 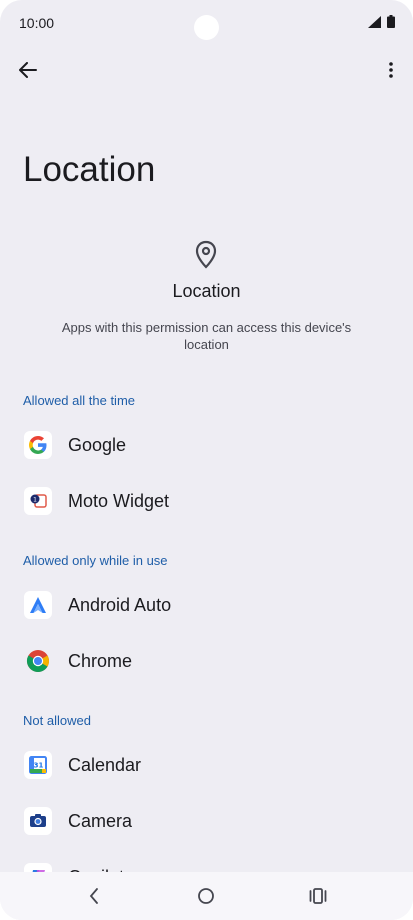 I want to click on battery-icon, so click(x=391, y=21).